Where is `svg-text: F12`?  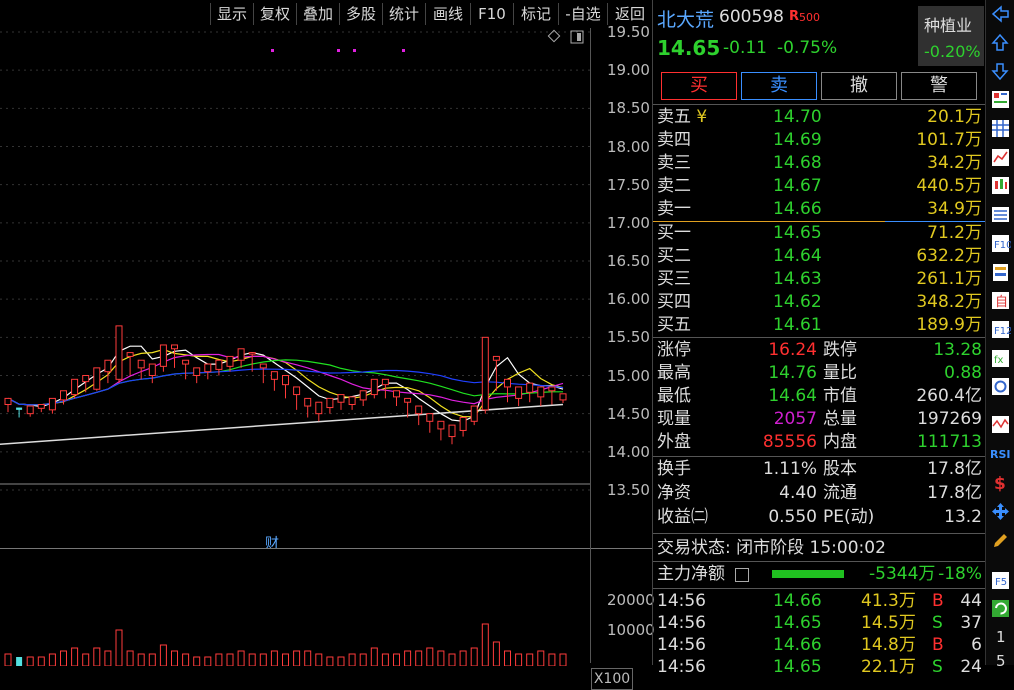
svg-text: F12 is located at coordinates (1002, 331).